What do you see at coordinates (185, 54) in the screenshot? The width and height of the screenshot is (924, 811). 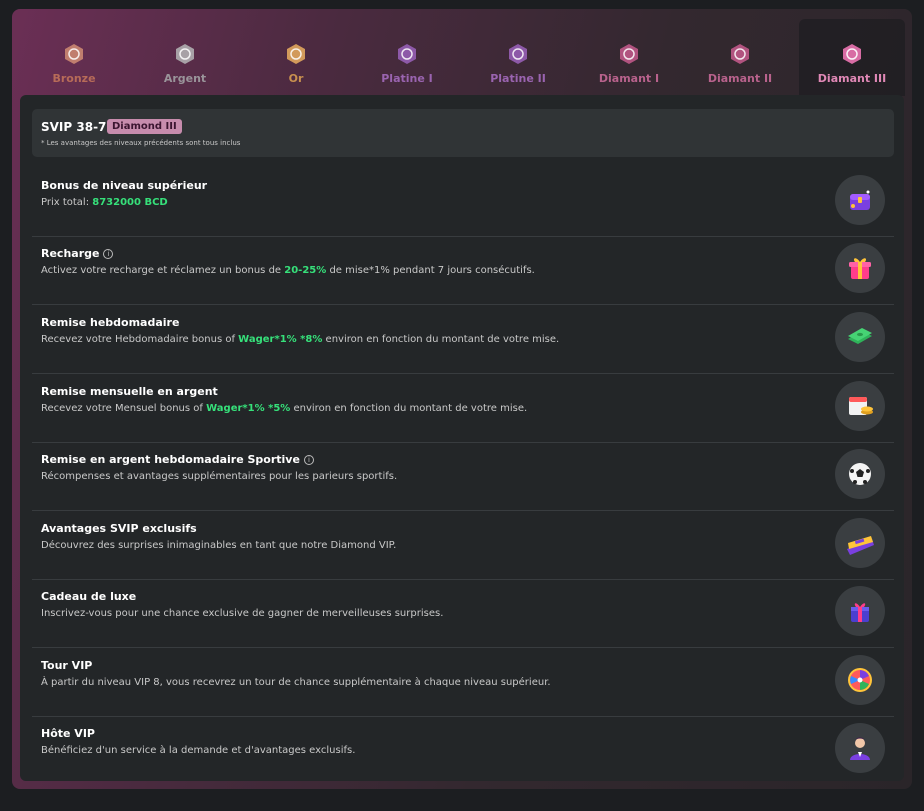 I see `silver-badge-icon` at bounding box center [185, 54].